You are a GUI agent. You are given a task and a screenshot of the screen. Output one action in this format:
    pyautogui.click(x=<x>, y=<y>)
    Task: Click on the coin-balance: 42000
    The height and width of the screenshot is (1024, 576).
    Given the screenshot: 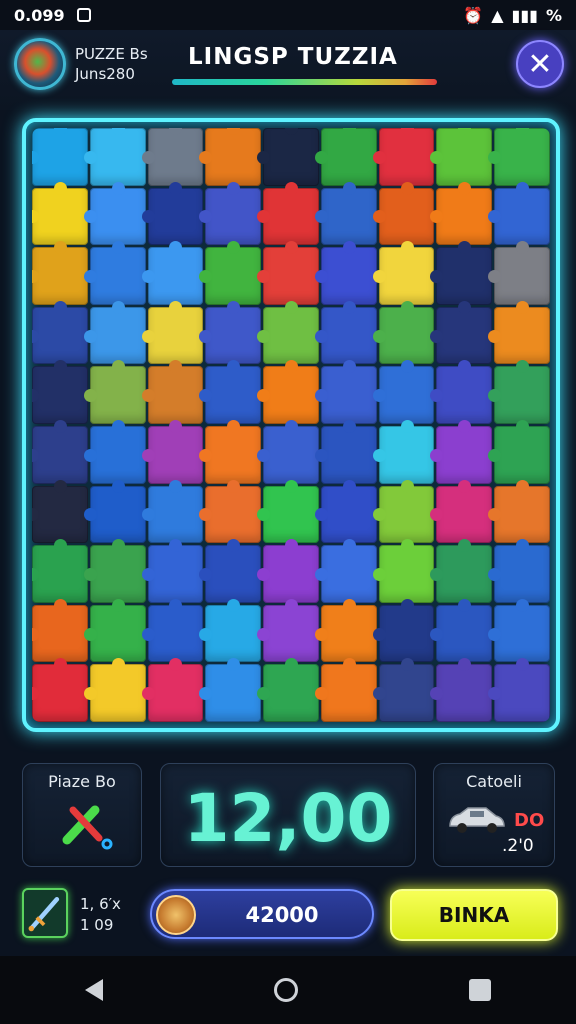 What is the action you would take?
    pyautogui.click(x=262, y=914)
    